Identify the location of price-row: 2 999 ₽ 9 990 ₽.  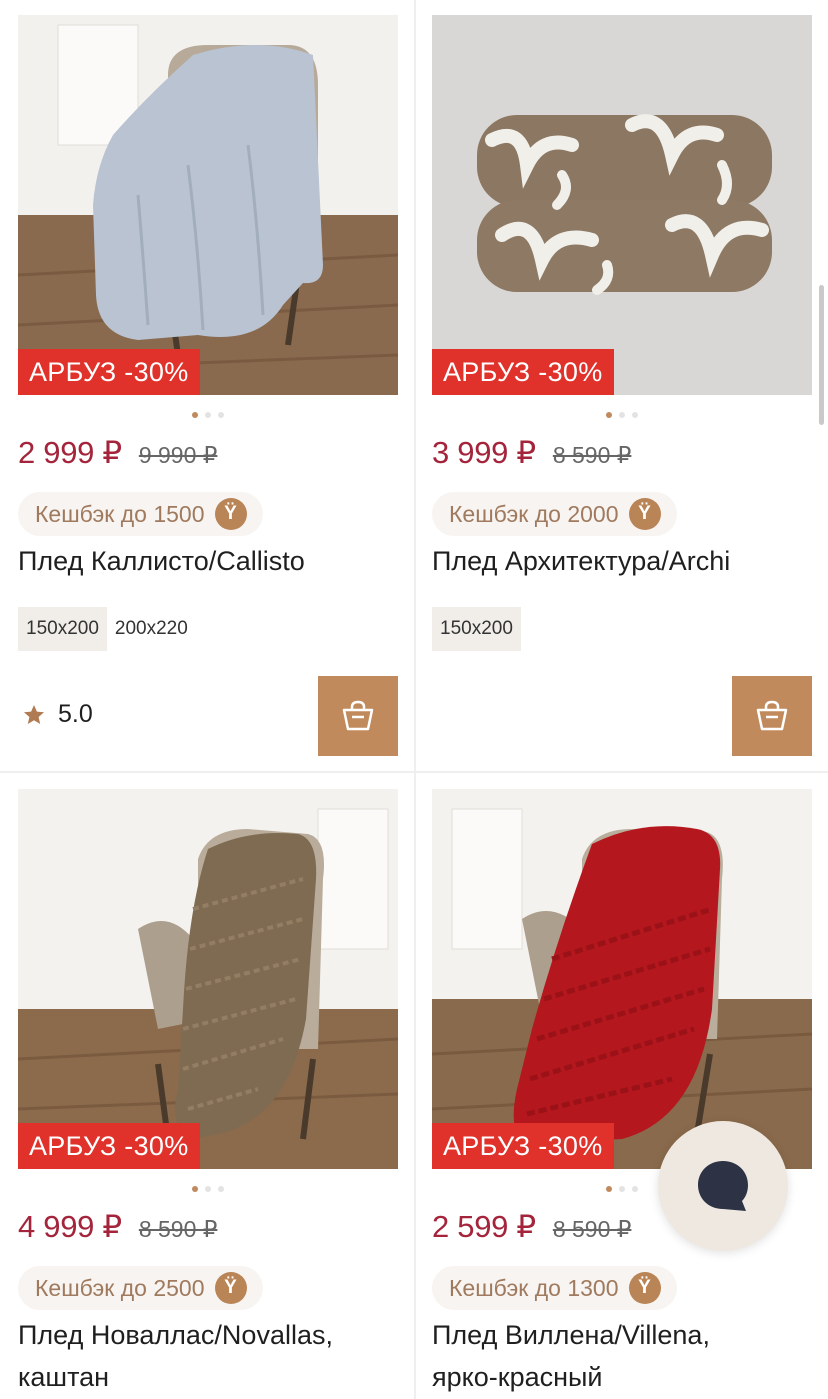
(208, 455).